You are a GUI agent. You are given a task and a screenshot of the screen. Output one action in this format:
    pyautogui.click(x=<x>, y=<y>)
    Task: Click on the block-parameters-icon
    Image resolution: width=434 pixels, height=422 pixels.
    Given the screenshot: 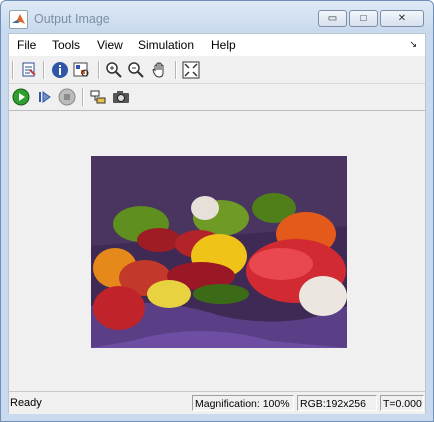 What is the action you would take?
    pyautogui.click(x=98, y=97)
    